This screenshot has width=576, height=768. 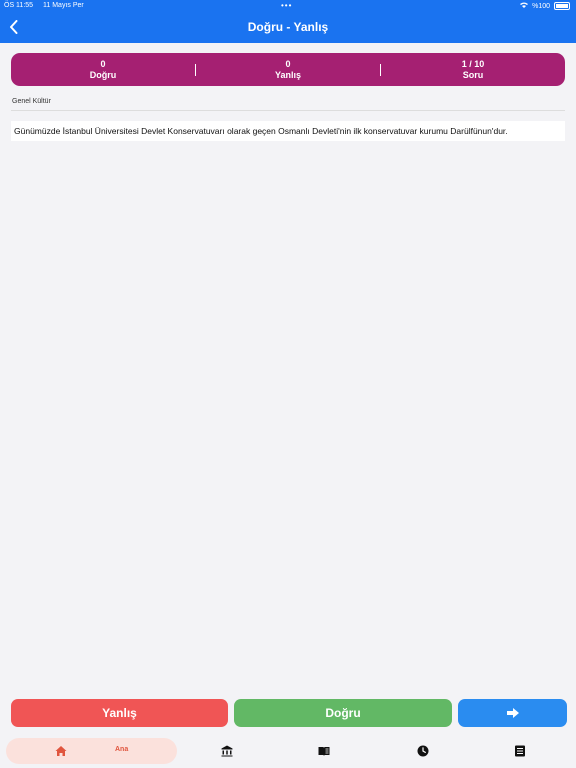 I want to click on score-bar: 0 Doğru 0 Yanlış 1 / 10 Soru, so click(x=288, y=69).